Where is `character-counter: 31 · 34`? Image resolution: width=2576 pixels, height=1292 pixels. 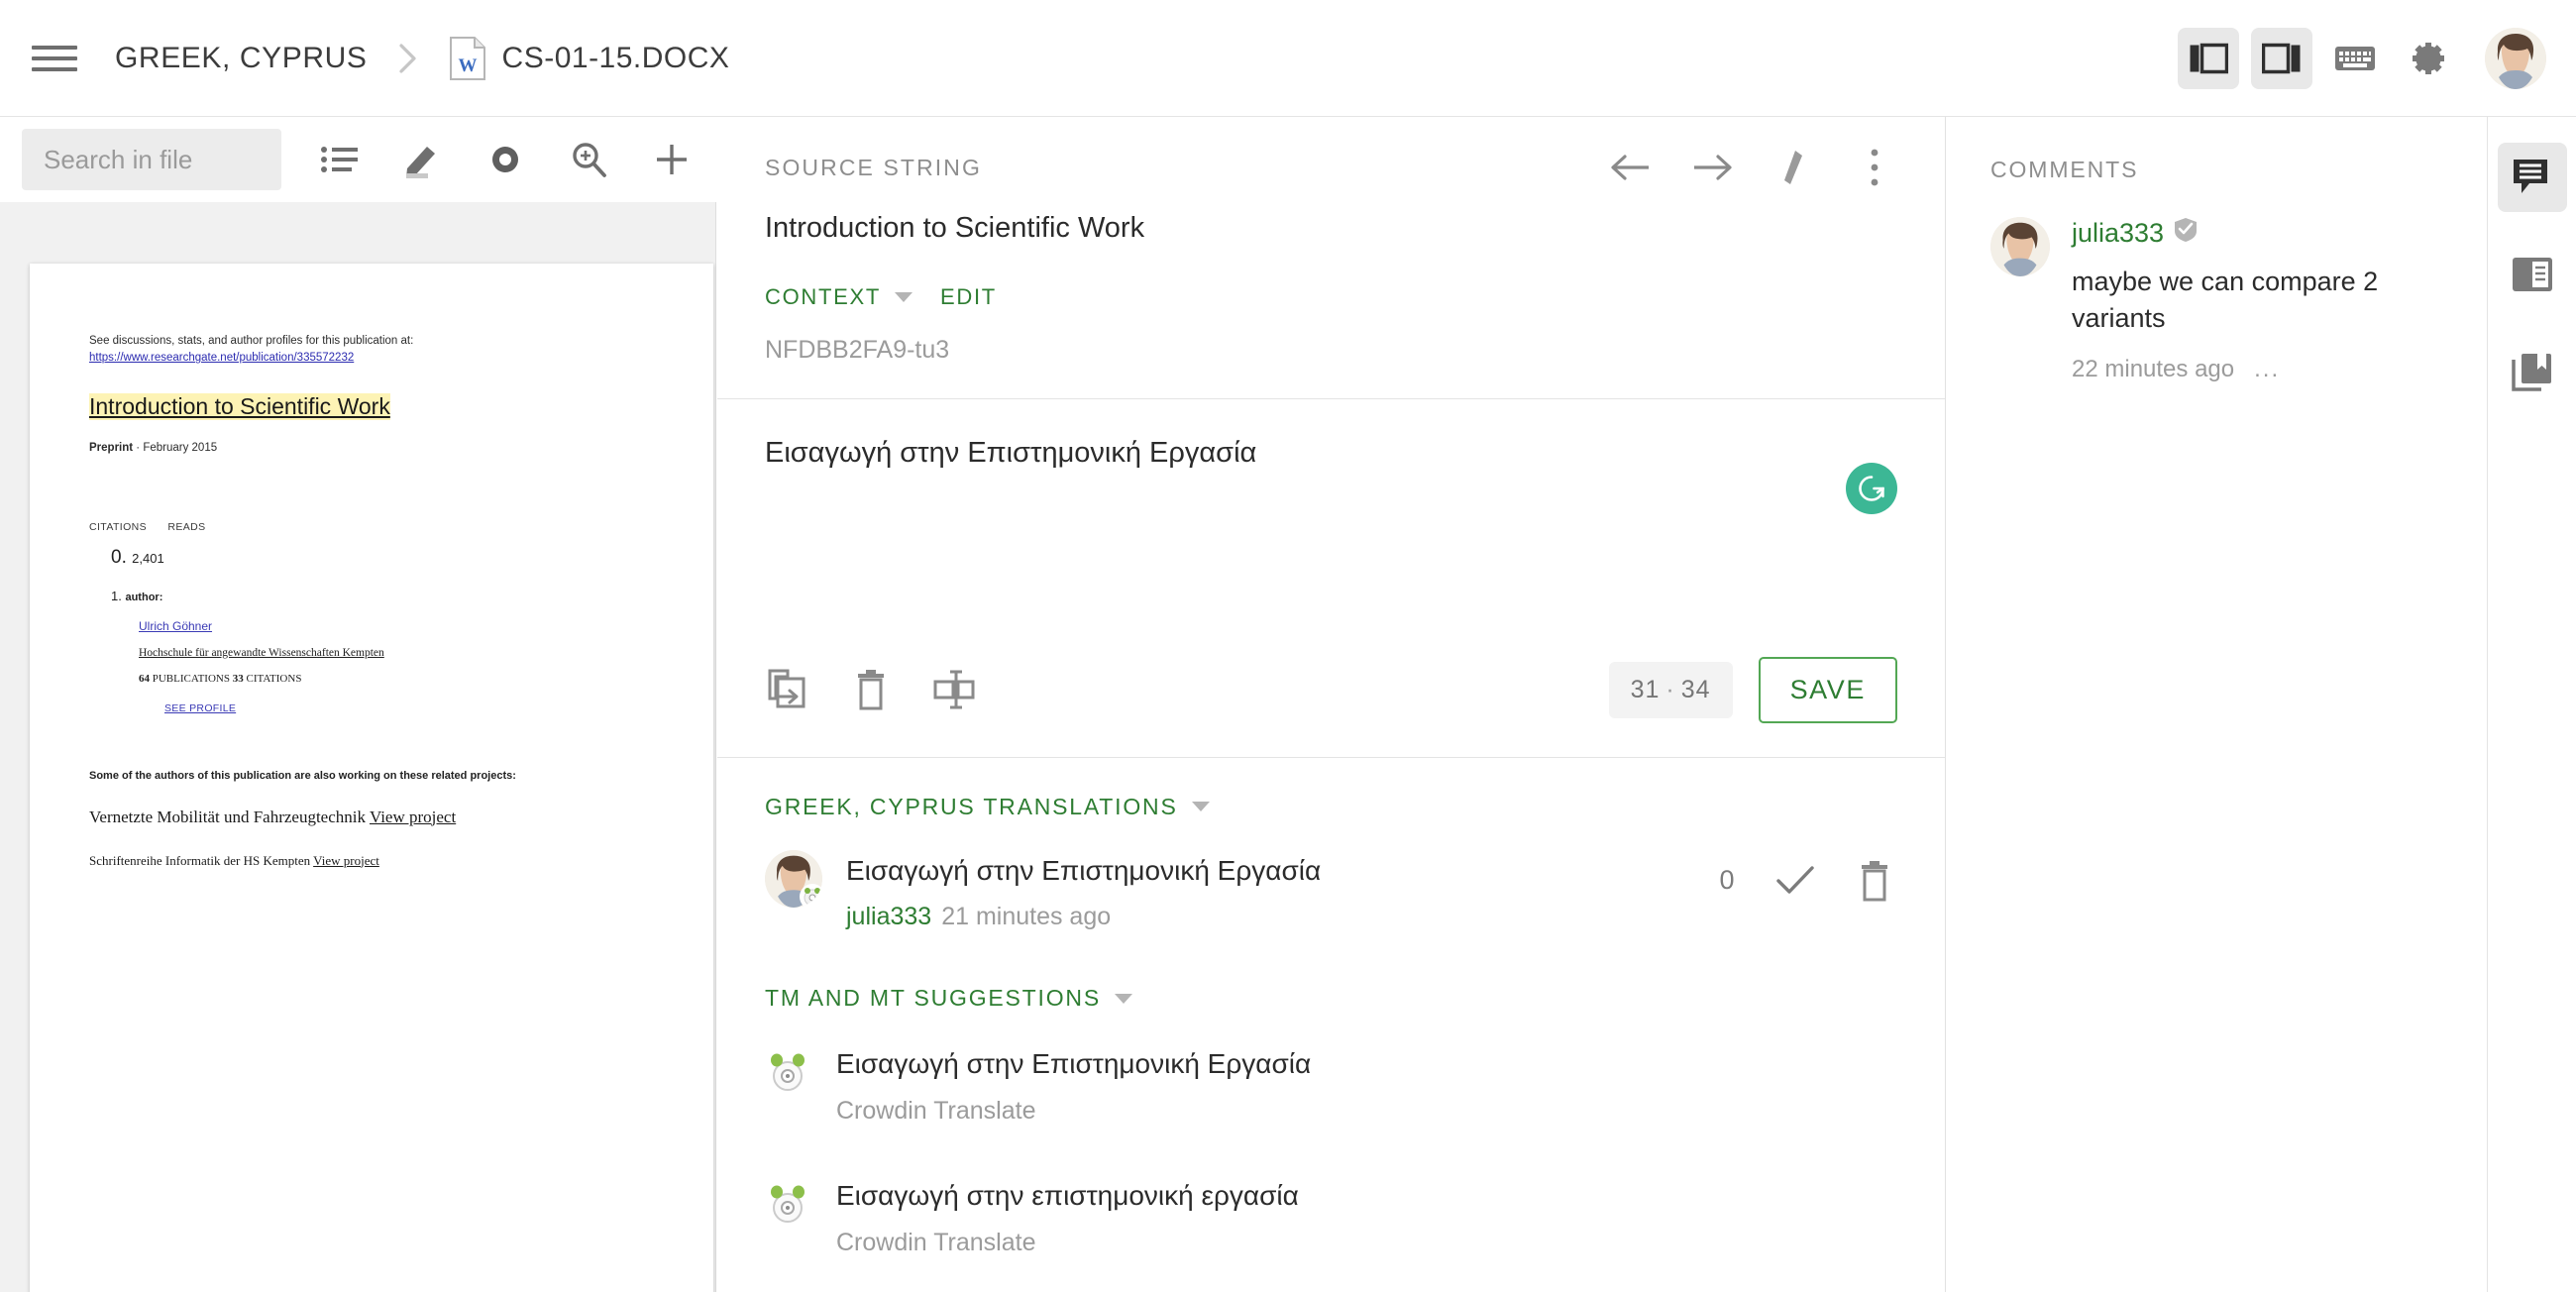
character-counter: 31 · 34 is located at coordinates (1670, 690).